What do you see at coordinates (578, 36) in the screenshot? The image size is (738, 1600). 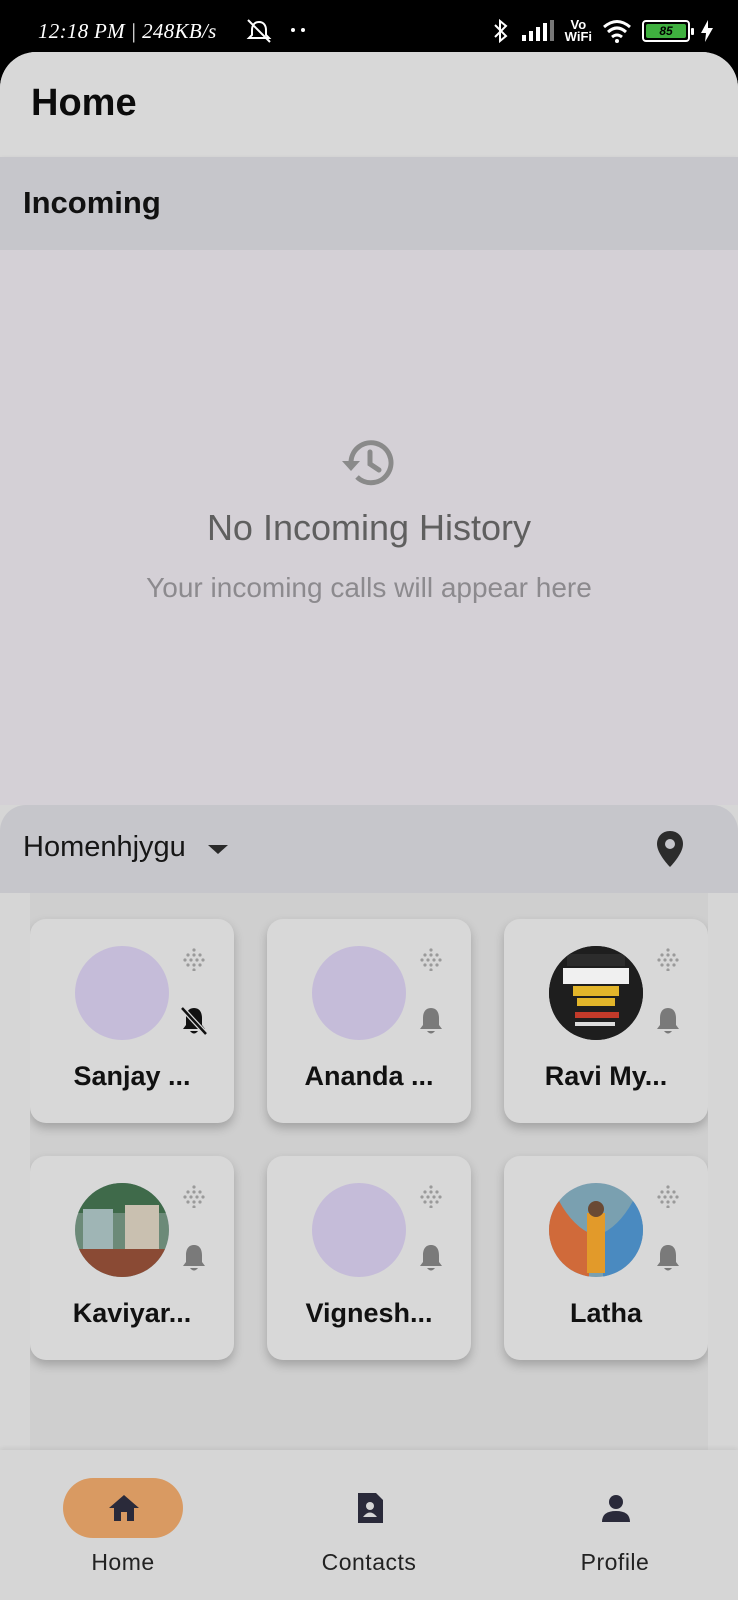 I see `vowifi-bottom: WiFi` at bounding box center [578, 36].